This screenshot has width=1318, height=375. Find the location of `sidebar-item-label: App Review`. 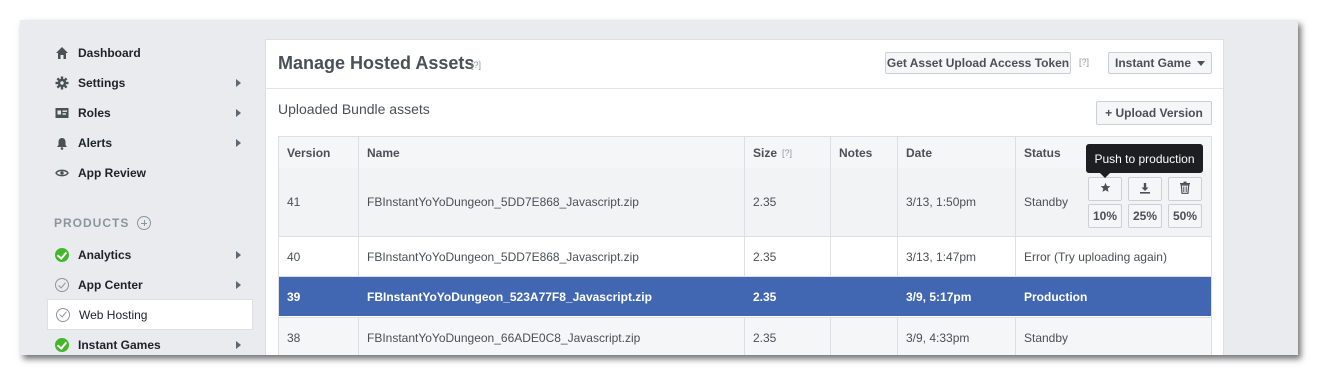

sidebar-item-label: App Review is located at coordinates (112, 173).